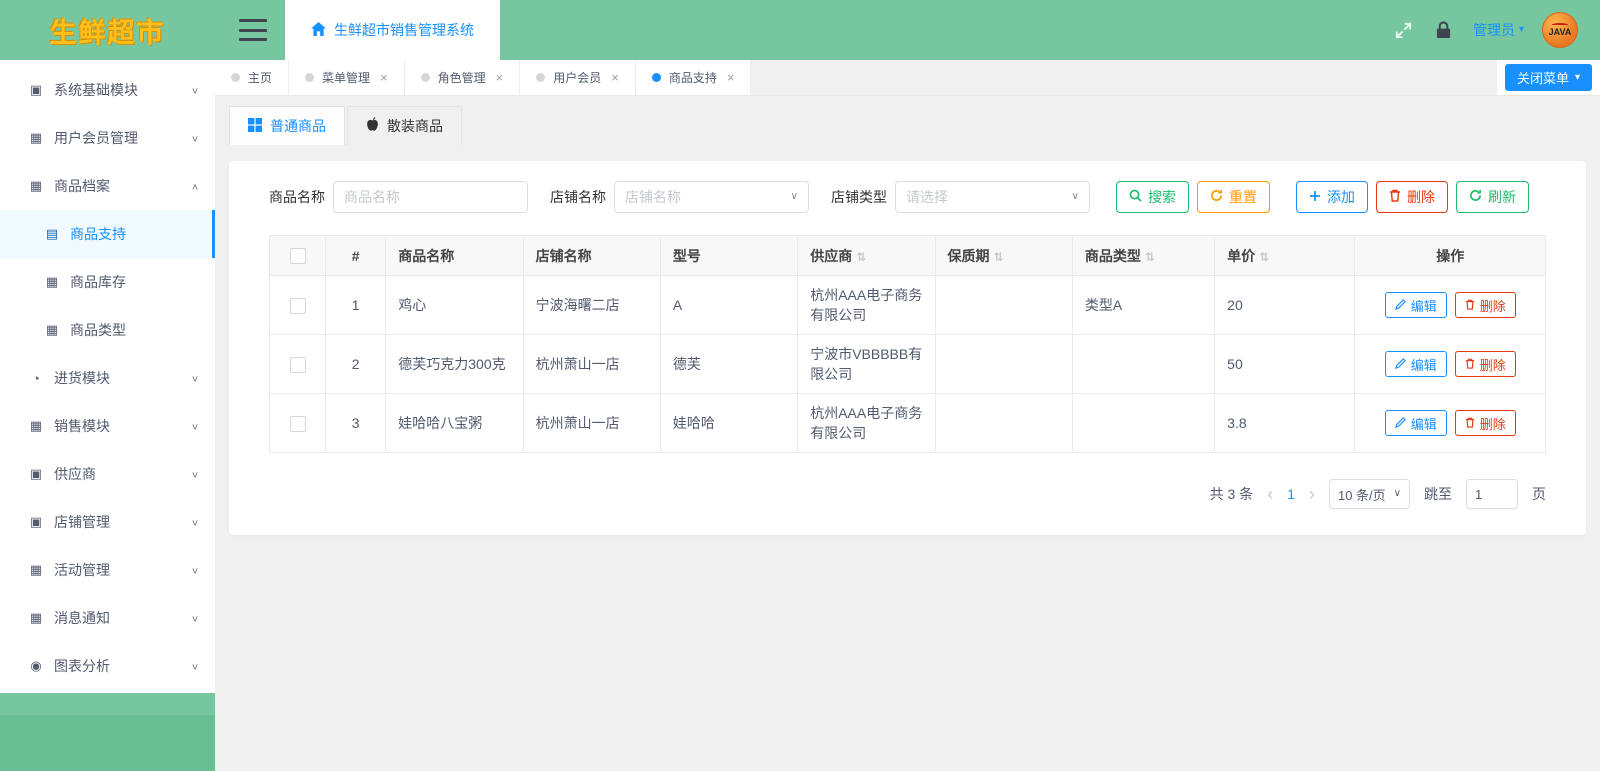 Image resolution: width=1600 pixels, height=771 pixels. What do you see at coordinates (1285, 305) in the screenshot?
I see `cell-price: 20` at bounding box center [1285, 305].